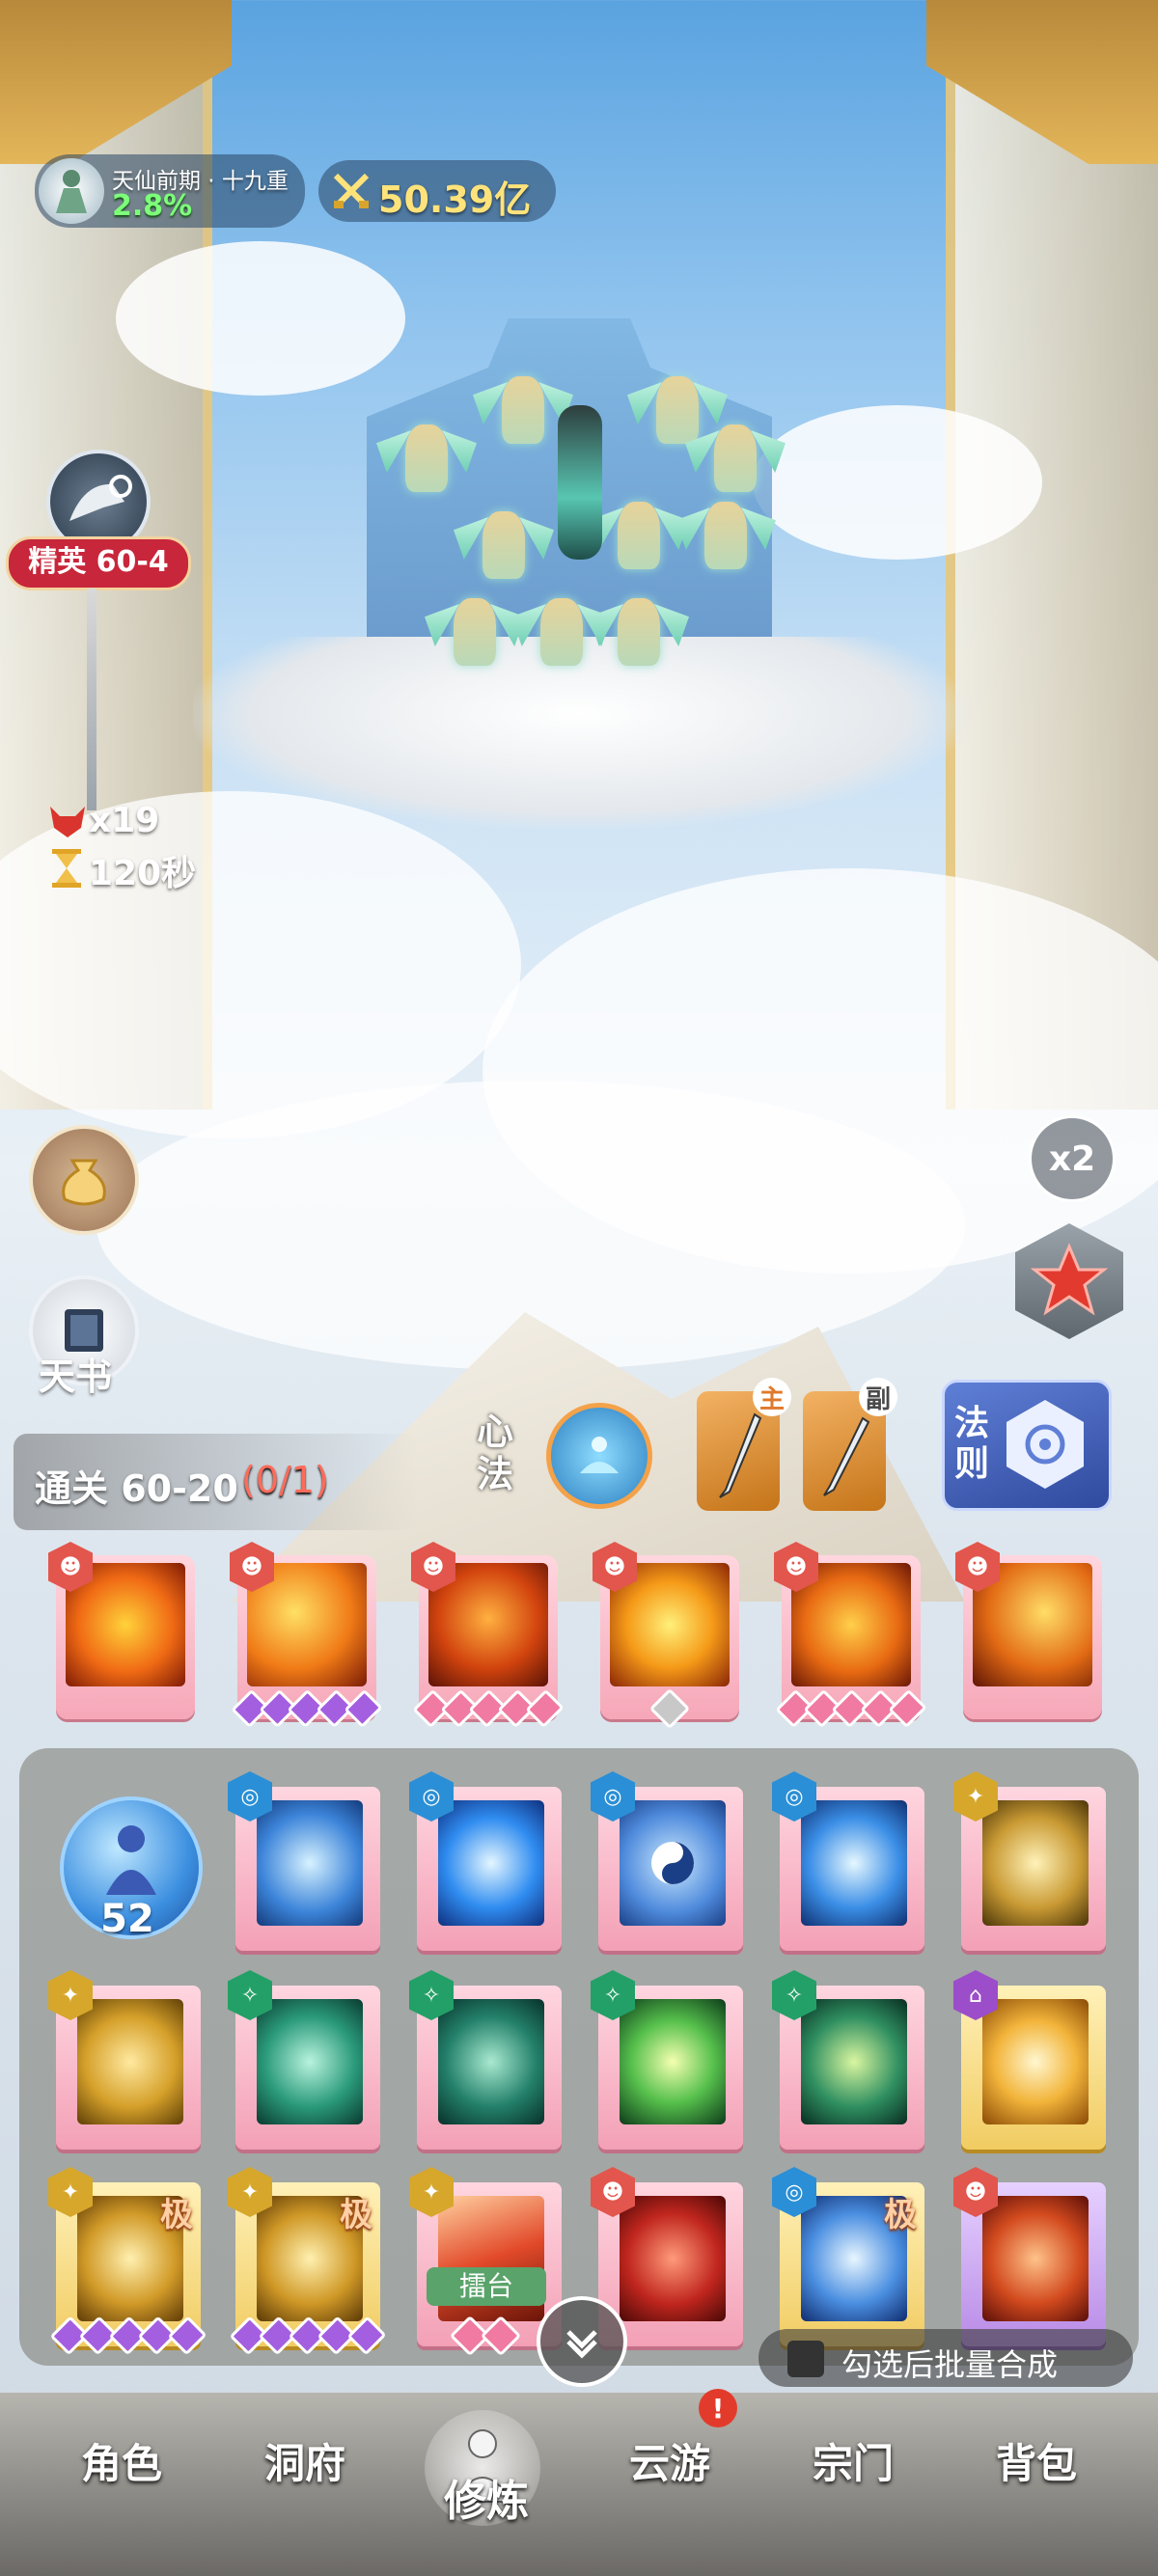 This screenshot has height=2576, width=1158. Describe the element at coordinates (130, 2061) in the screenshot. I see `golden-dragon-icon` at that location.